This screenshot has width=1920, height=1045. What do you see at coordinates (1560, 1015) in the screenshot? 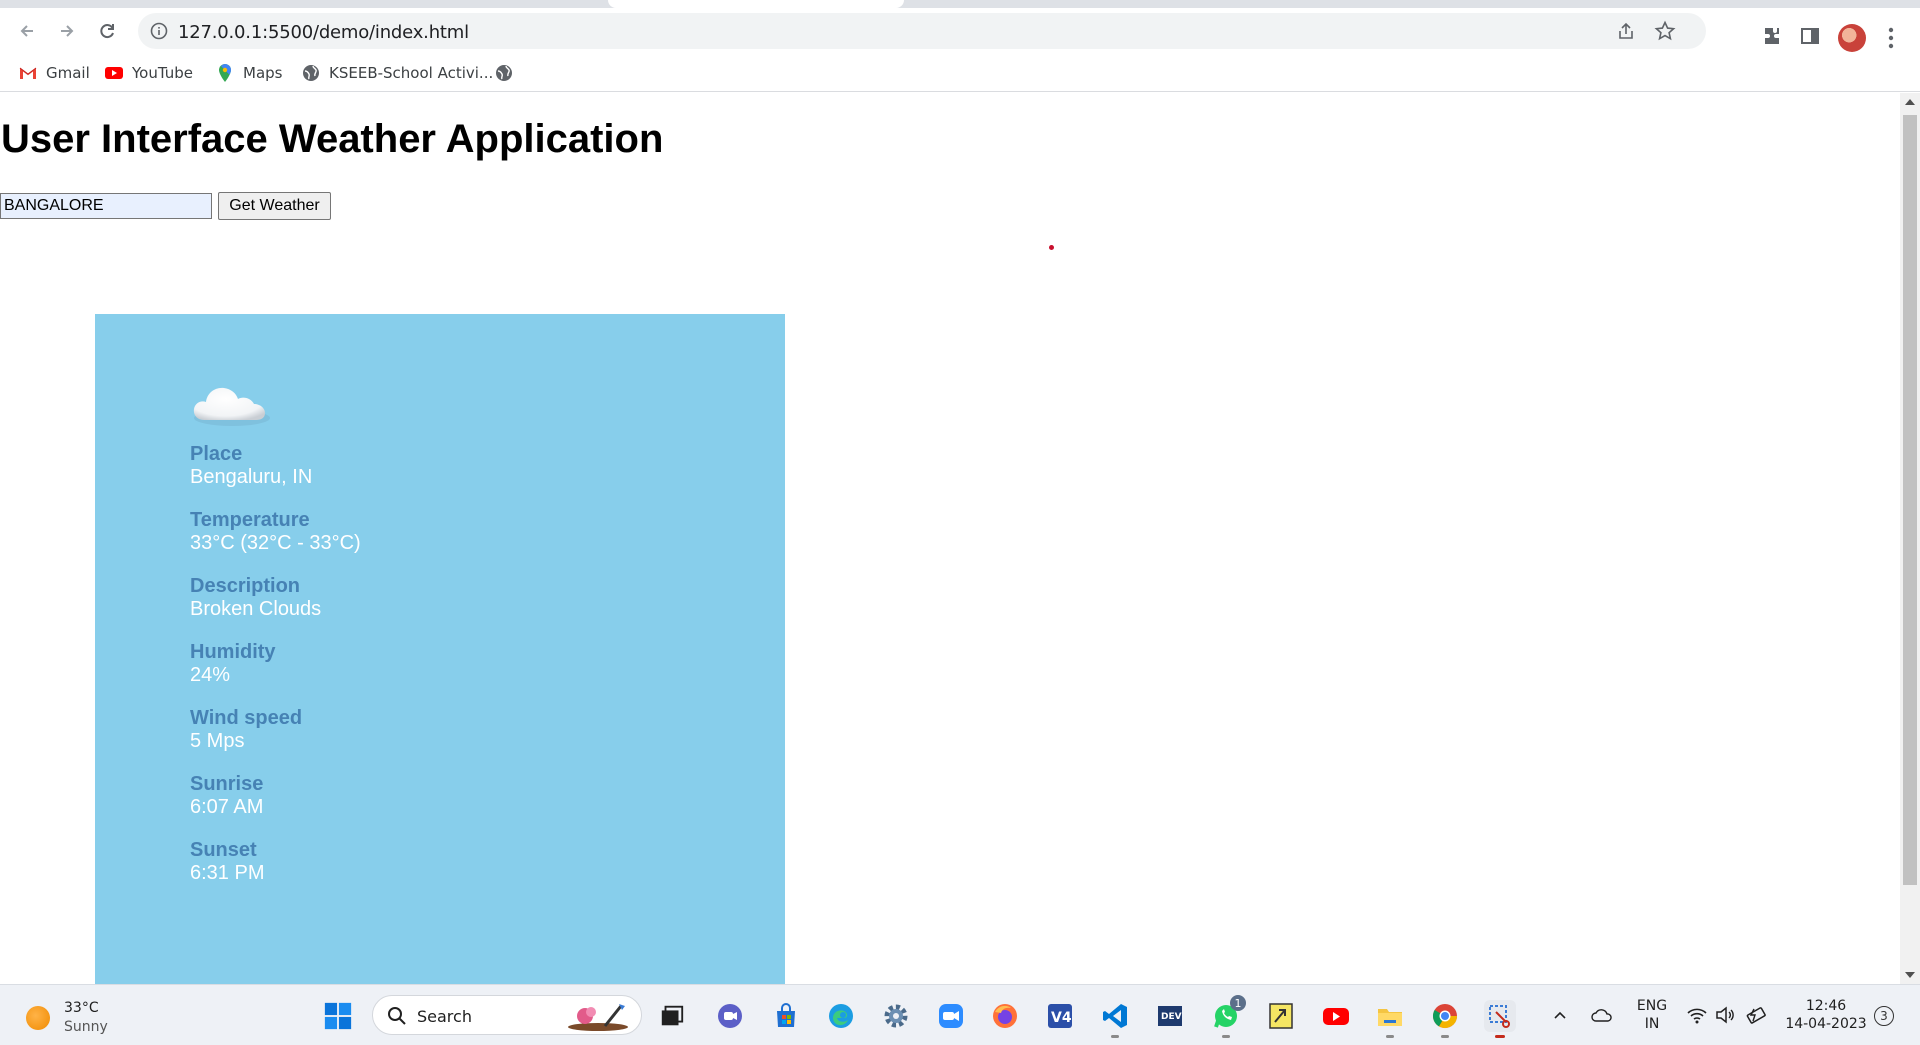
I see `chevron-up-icon` at bounding box center [1560, 1015].